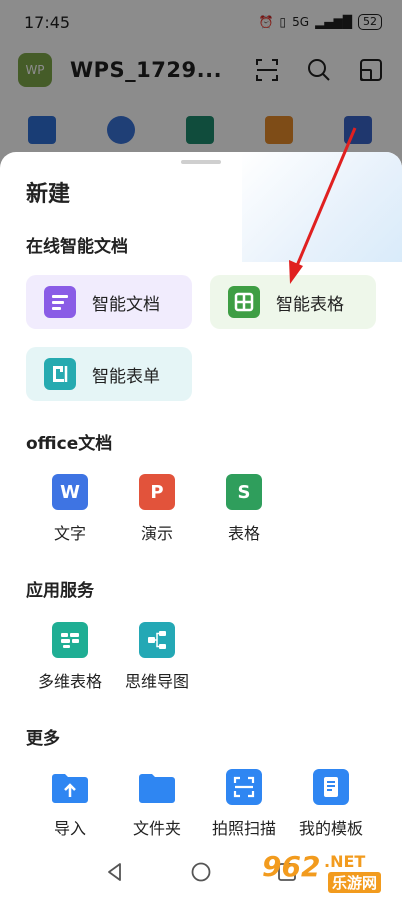 This screenshot has width=402, height=900. I want to click on watermark-suffix: .NET, so click(345, 861).